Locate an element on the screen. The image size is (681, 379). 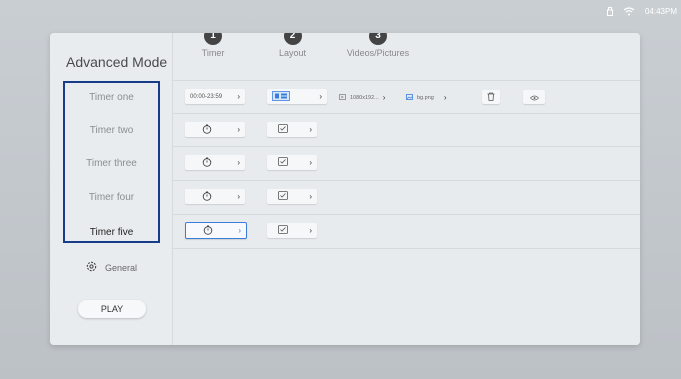
sidebar-item-timer-five: Timer five is located at coordinates (111, 232).